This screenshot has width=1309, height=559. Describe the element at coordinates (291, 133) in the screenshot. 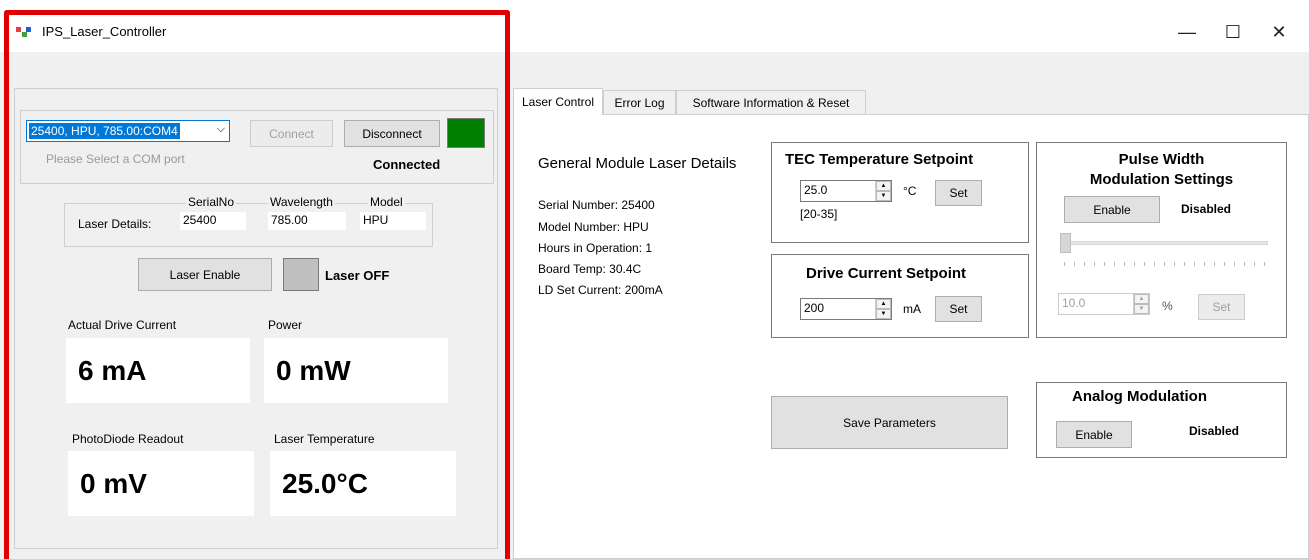

I see `connect-button: Connect` at that location.